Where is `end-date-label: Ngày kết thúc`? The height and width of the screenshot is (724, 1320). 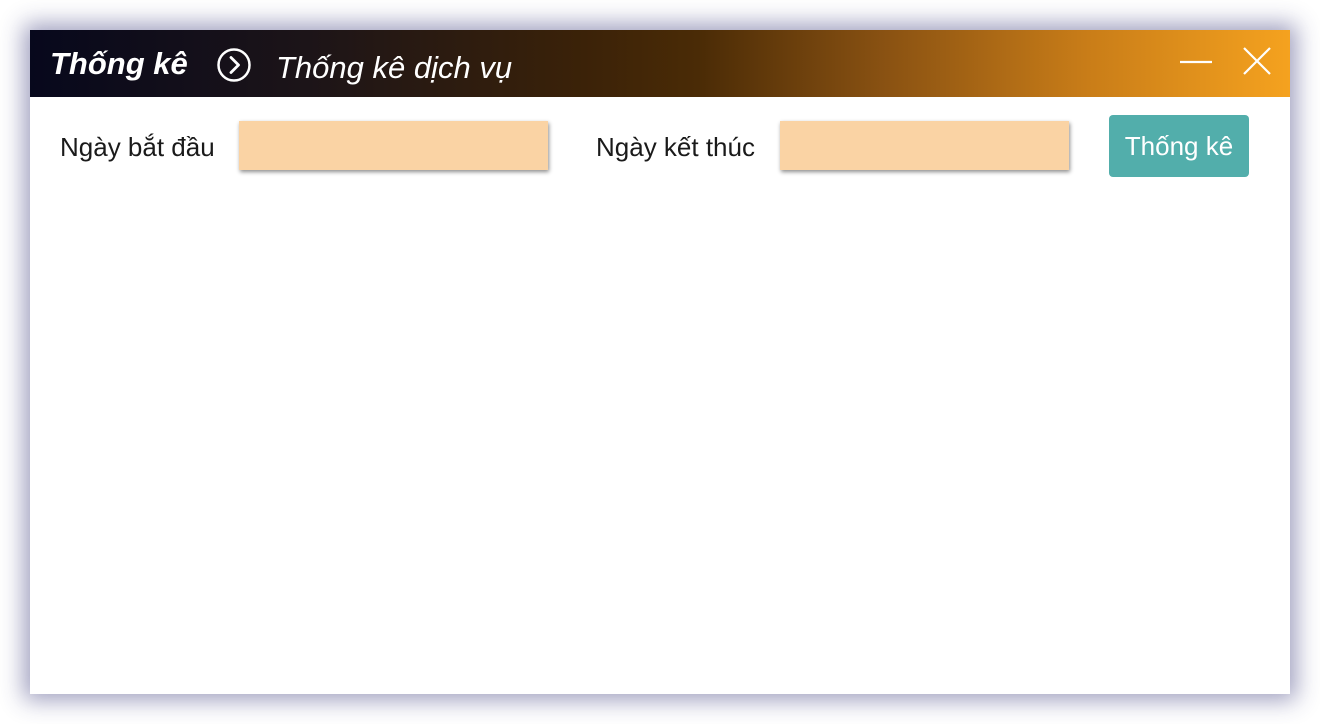
end-date-label: Ngày kết thúc is located at coordinates (675, 147).